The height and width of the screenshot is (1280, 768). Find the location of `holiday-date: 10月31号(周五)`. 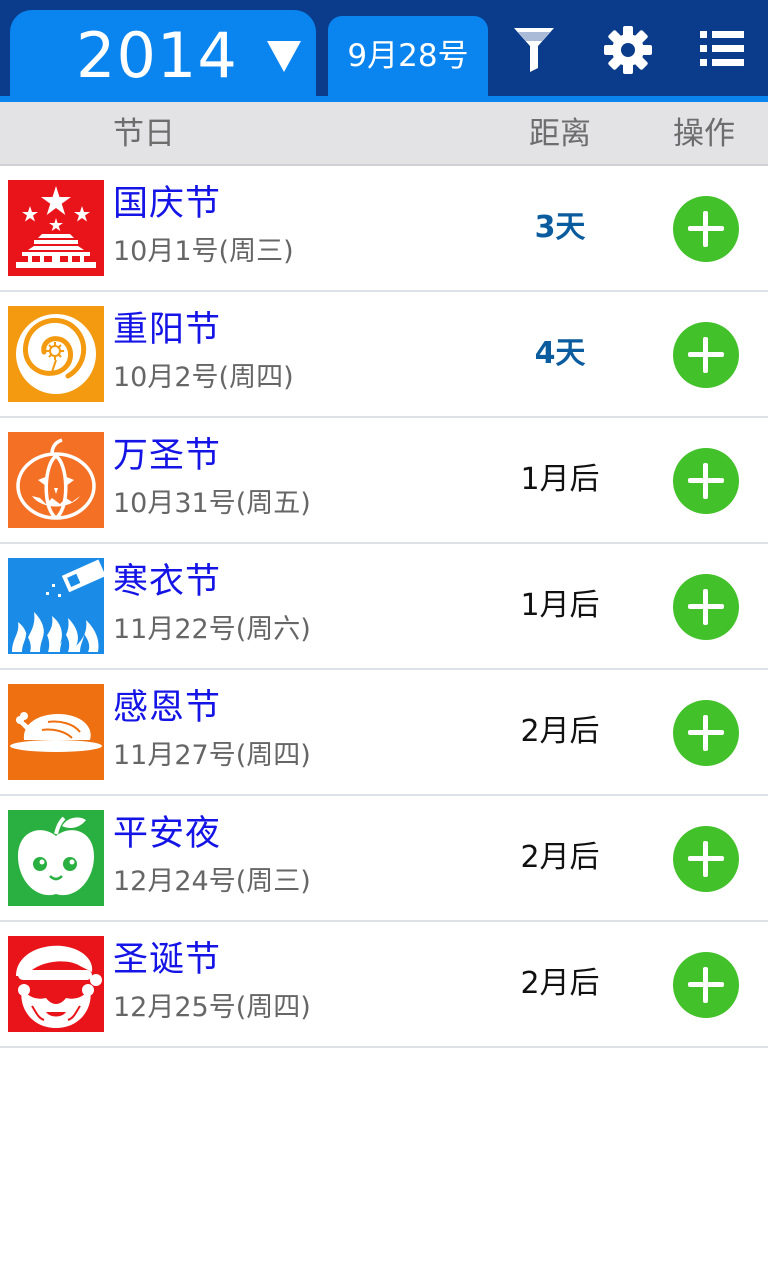

holiday-date: 10月31号(周五) is located at coordinates (212, 503).